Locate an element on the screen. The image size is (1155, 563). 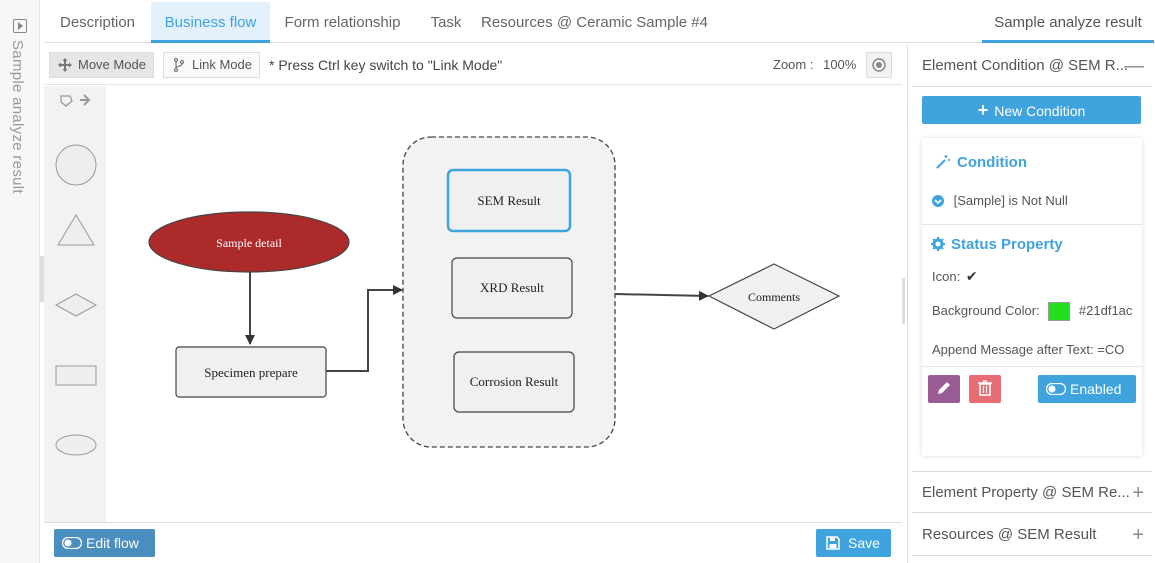
element-condition-header: Element Condition @ SEM R... — is located at coordinates (1032, 66).